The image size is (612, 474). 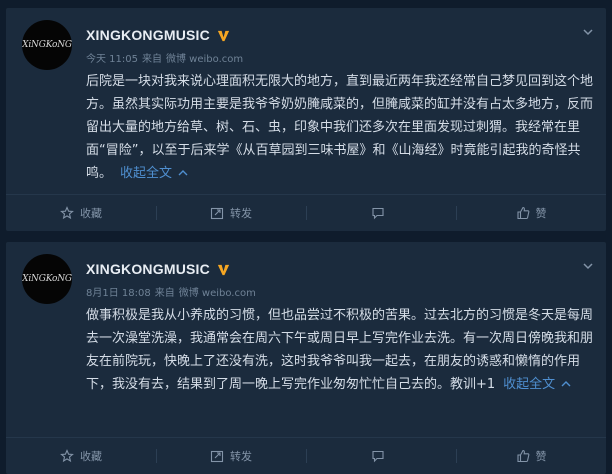 I want to click on post-meta: 今天 11:05 来自 微博 weibo.com, so click(x=166, y=57).